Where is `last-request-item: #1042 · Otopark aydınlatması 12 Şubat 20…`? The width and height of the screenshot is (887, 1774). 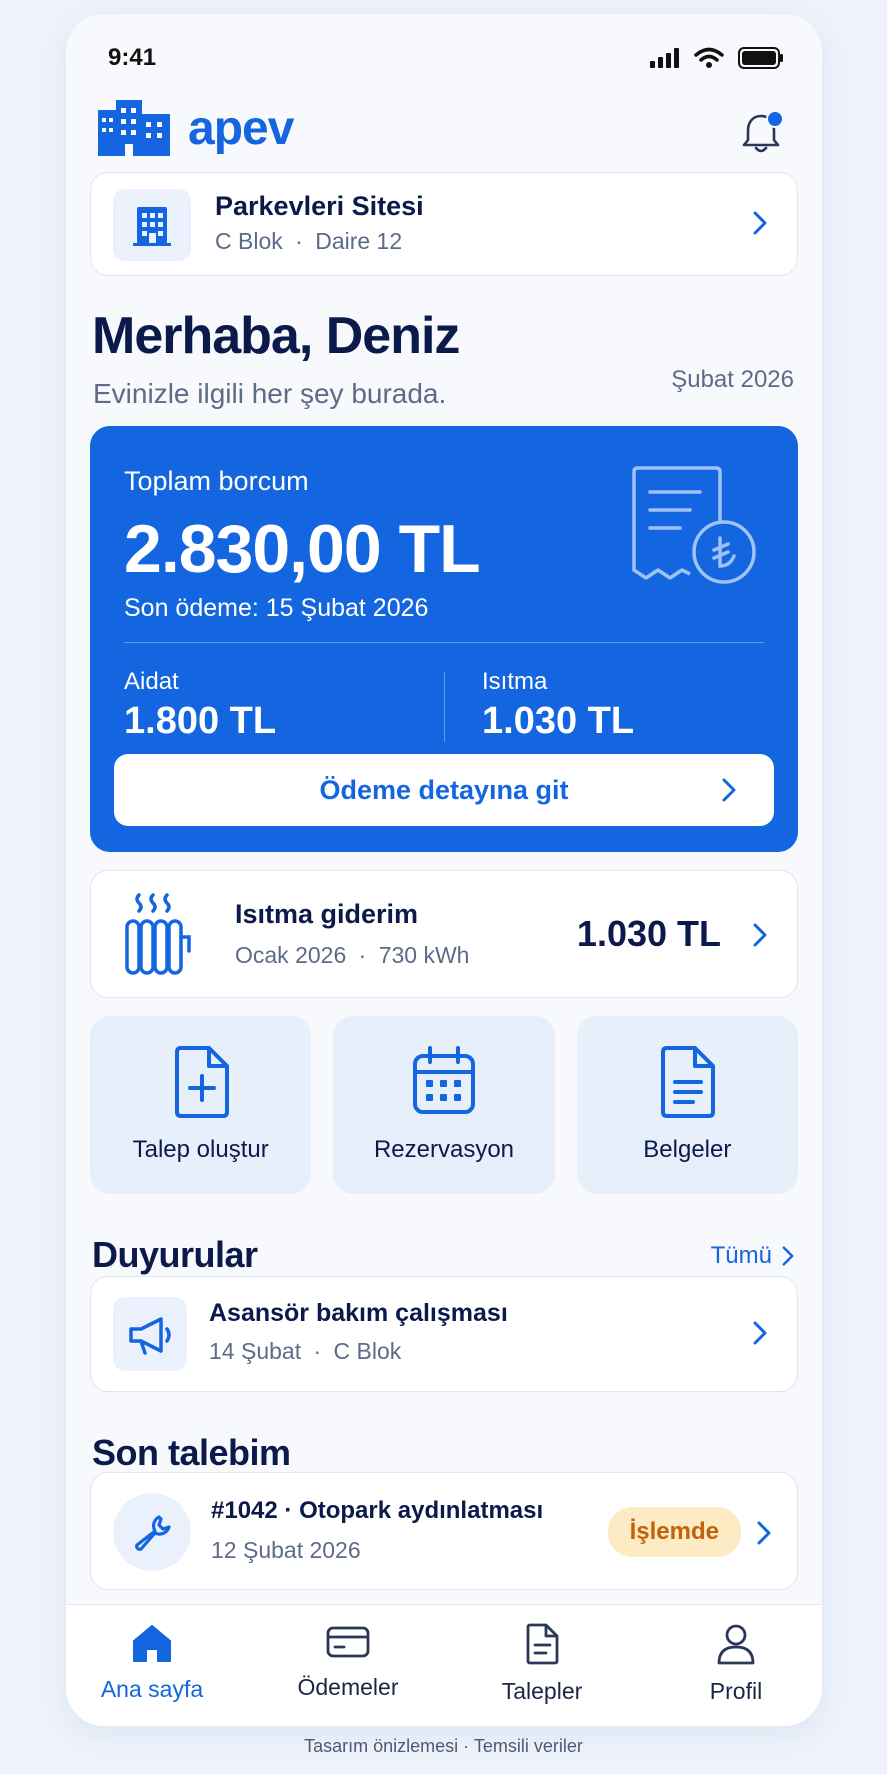
last-request-item: #1042 · Otopark aydınlatması 12 Şubat 20… is located at coordinates (444, 1531).